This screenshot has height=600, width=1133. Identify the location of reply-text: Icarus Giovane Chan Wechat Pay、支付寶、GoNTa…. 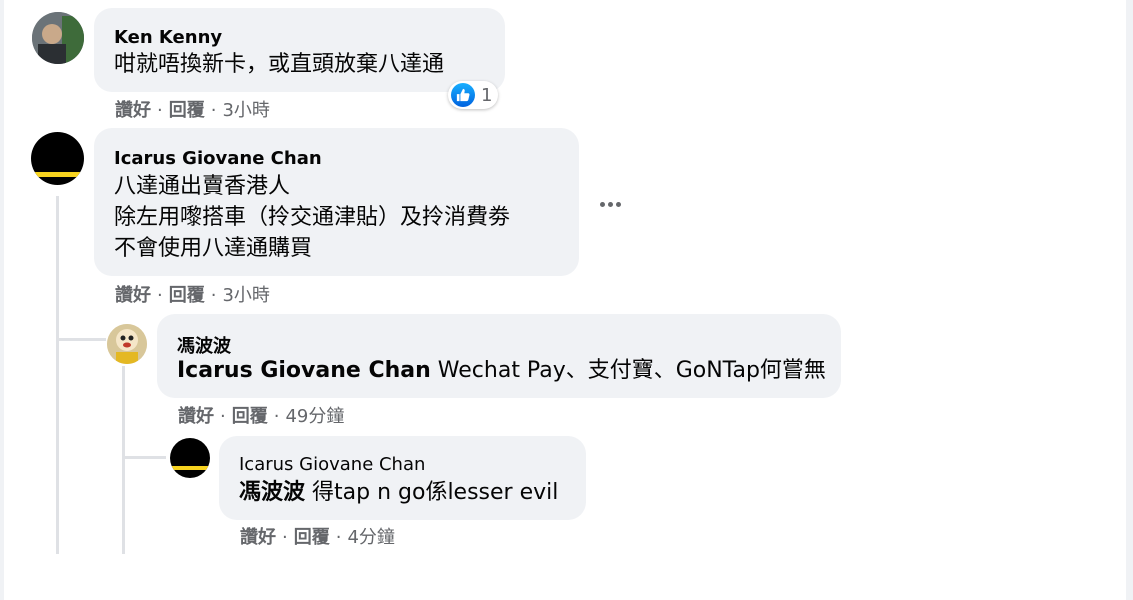
(501, 370).